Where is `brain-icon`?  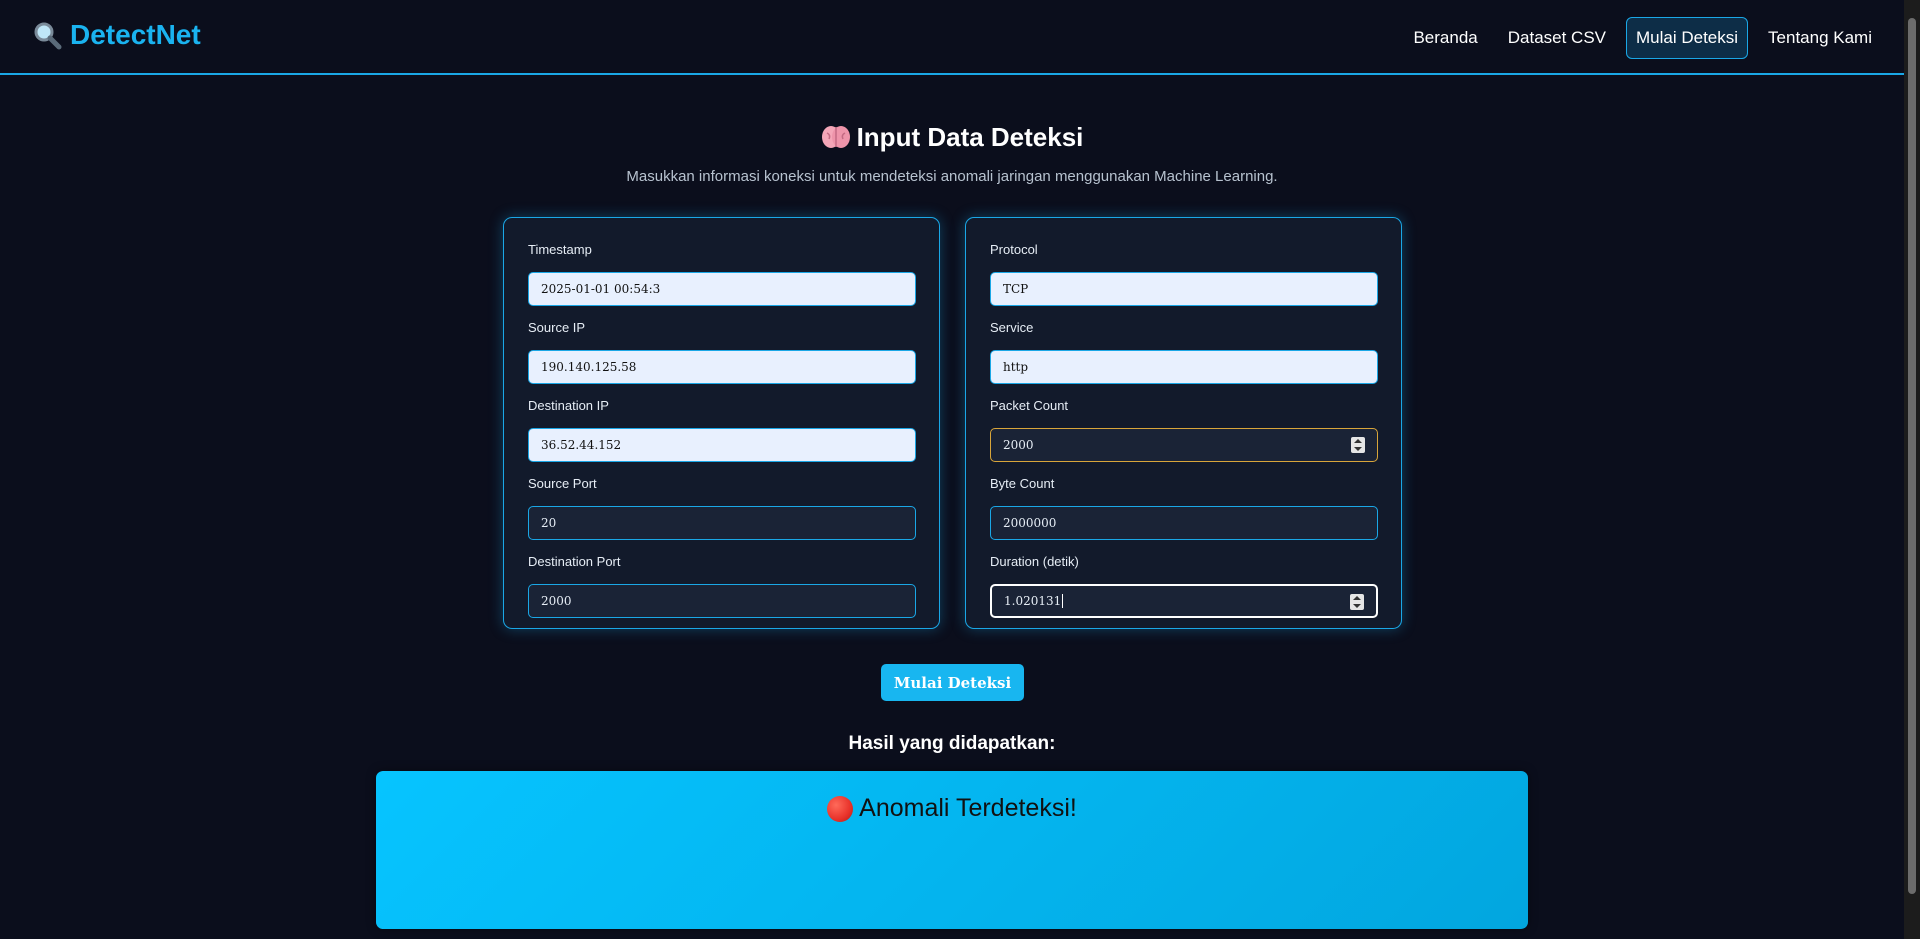 brain-icon is located at coordinates (836, 137).